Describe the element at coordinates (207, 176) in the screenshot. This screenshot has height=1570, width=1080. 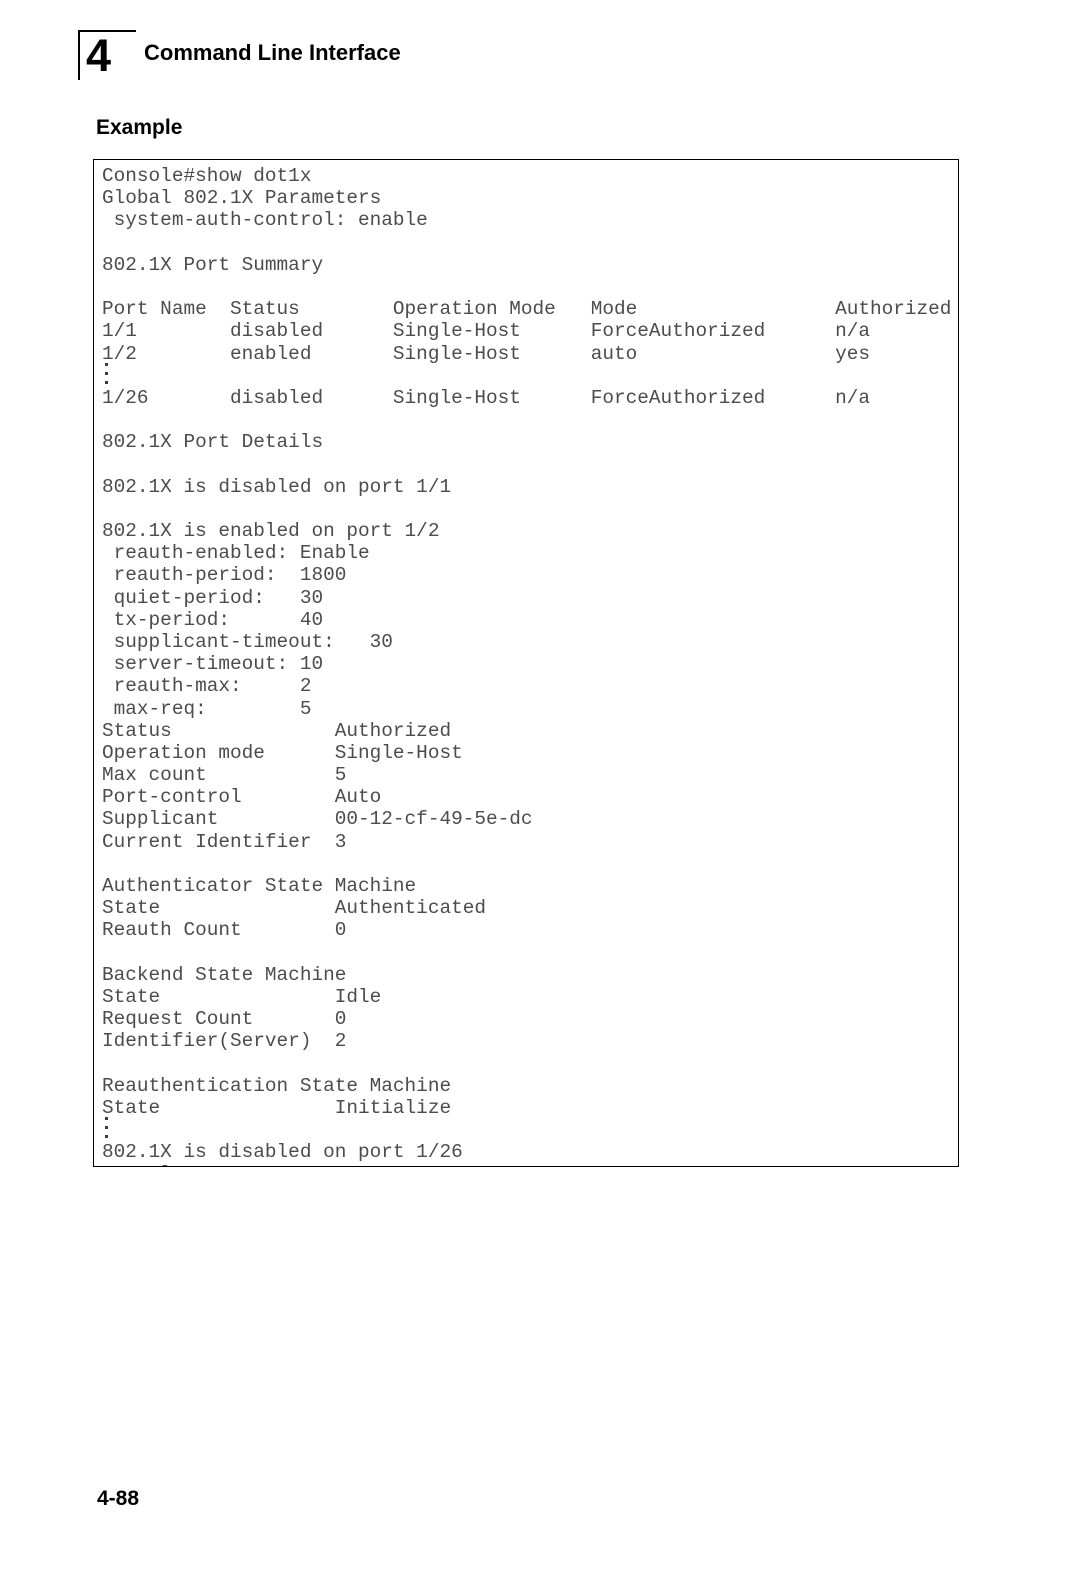
I see `terminal-line: Console#show dot1x` at that location.